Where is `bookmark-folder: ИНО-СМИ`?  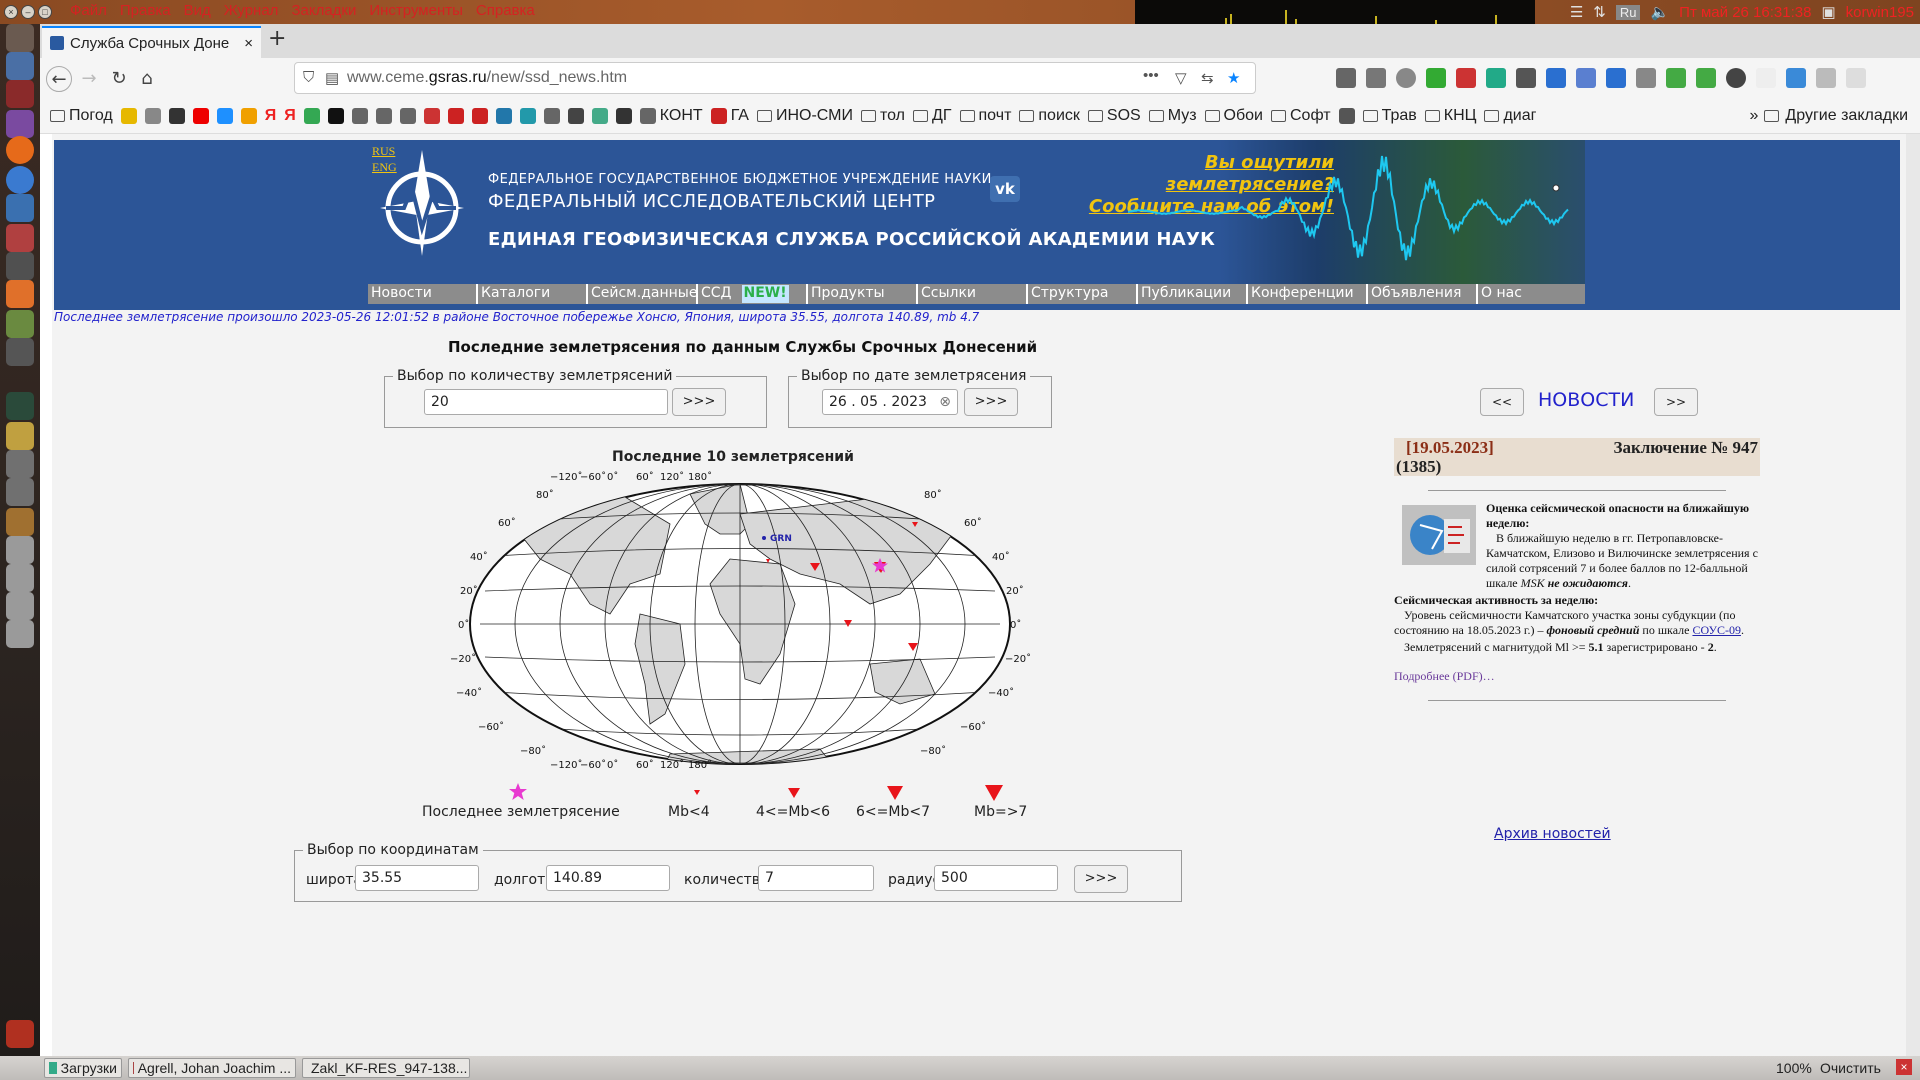
bookmark-folder: ИНО-СМИ is located at coordinates (804, 116).